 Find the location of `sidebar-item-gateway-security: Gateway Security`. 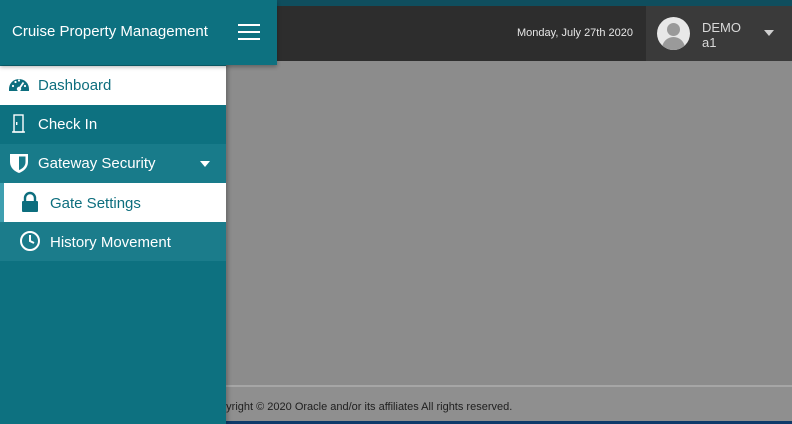

sidebar-item-gateway-security: Gateway Security is located at coordinates (113, 163).